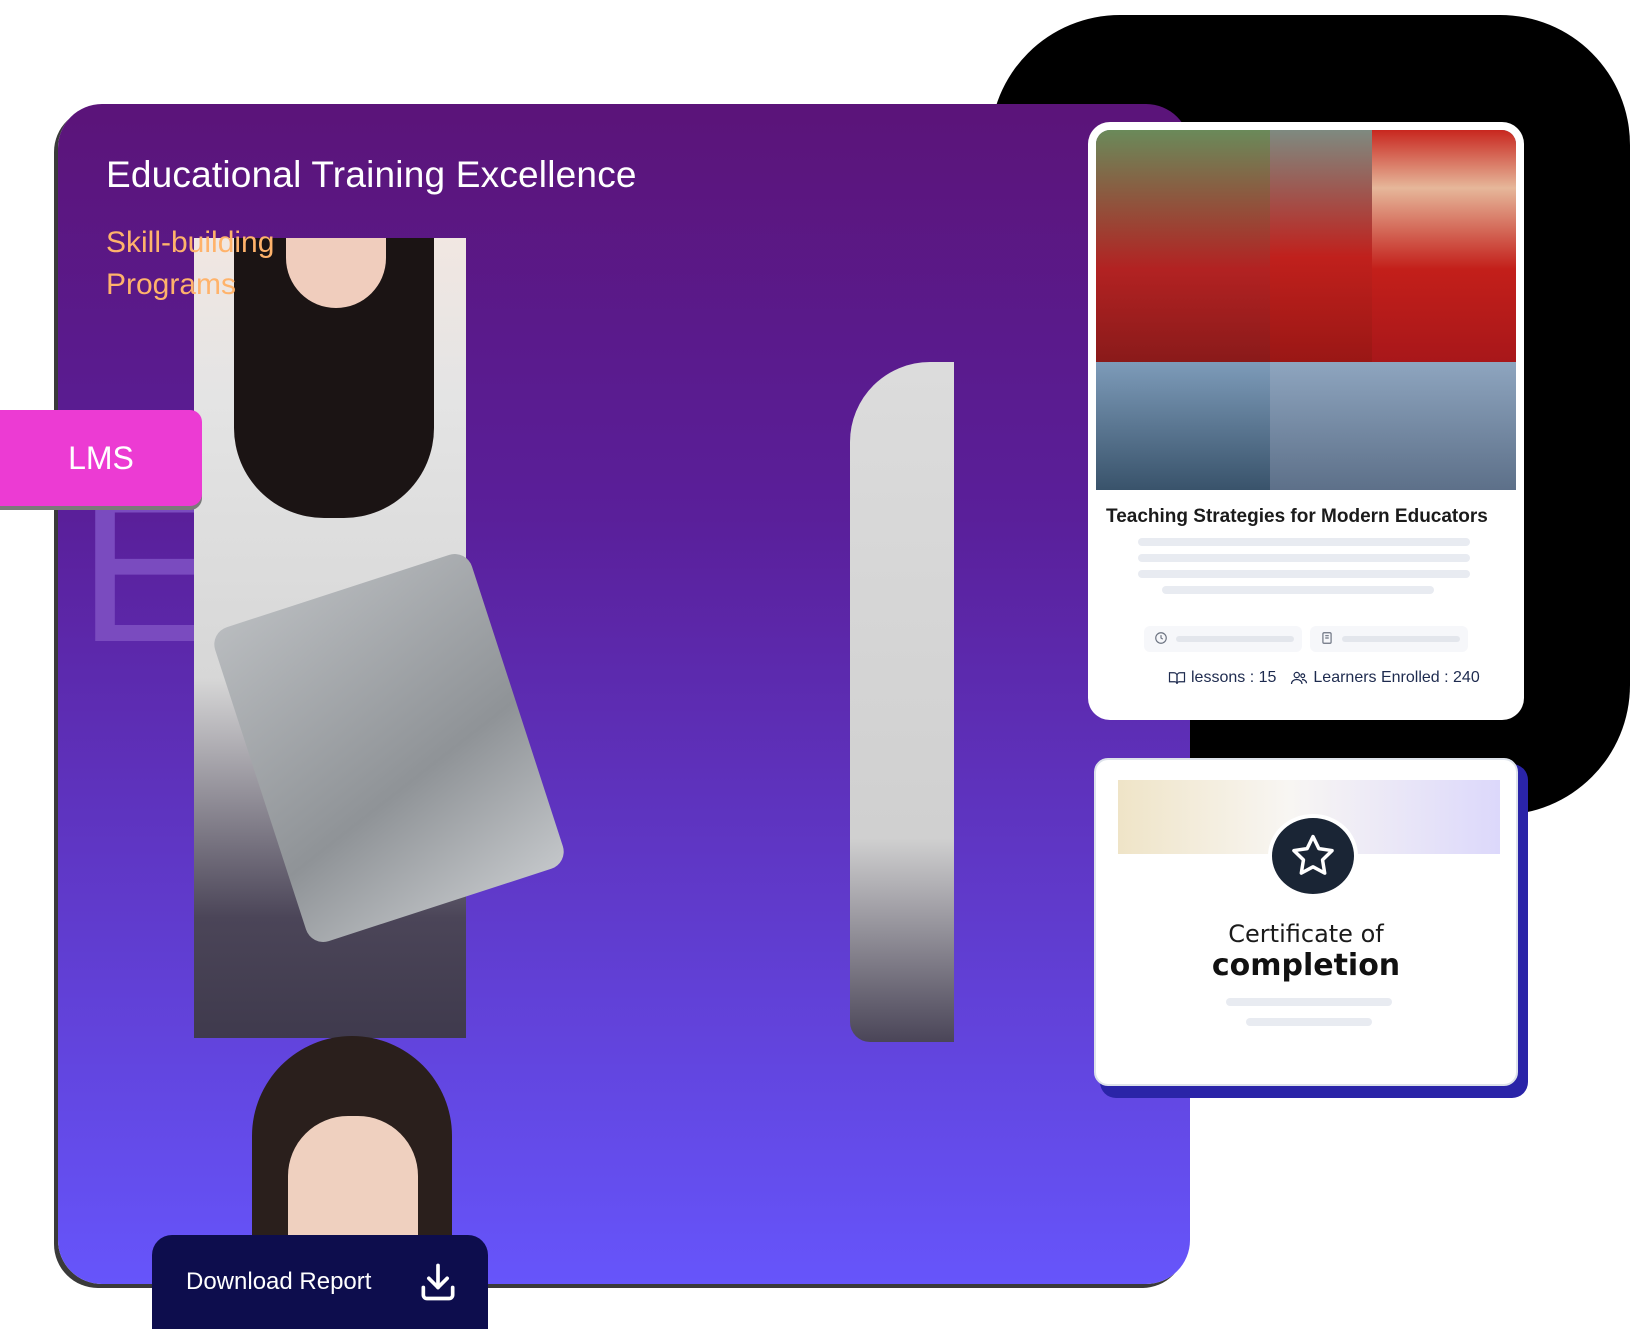 This screenshot has height=1329, width=1634. I want to click on duration-pill, so click(1223, 639).